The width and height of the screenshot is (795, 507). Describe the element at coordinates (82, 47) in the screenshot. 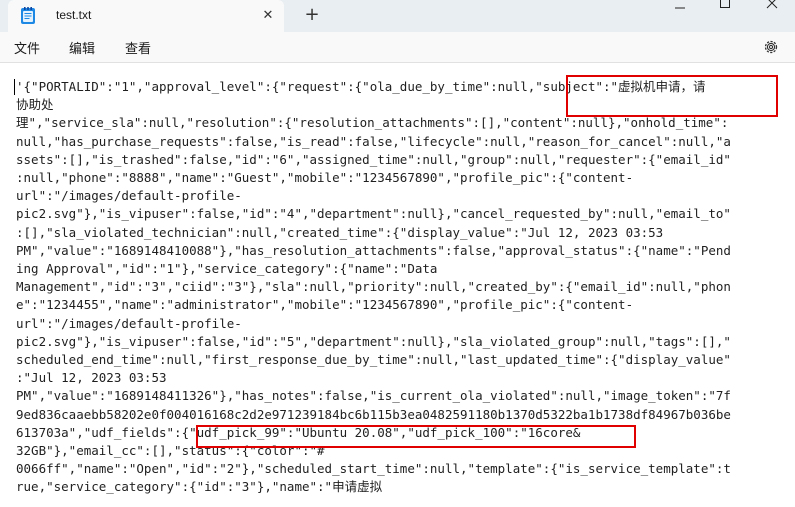

I see `menu-edit: 编辑` at that location.